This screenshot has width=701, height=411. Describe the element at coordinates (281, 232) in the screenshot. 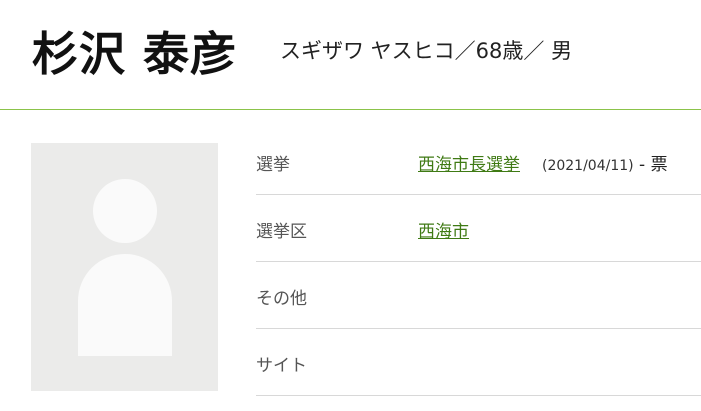

I see `district-label: 選挙区` at that location.